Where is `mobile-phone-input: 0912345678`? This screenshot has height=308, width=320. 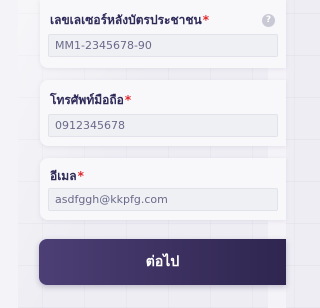 mobile-phone-input: 0912345678 is located at coordinates (163, 125).